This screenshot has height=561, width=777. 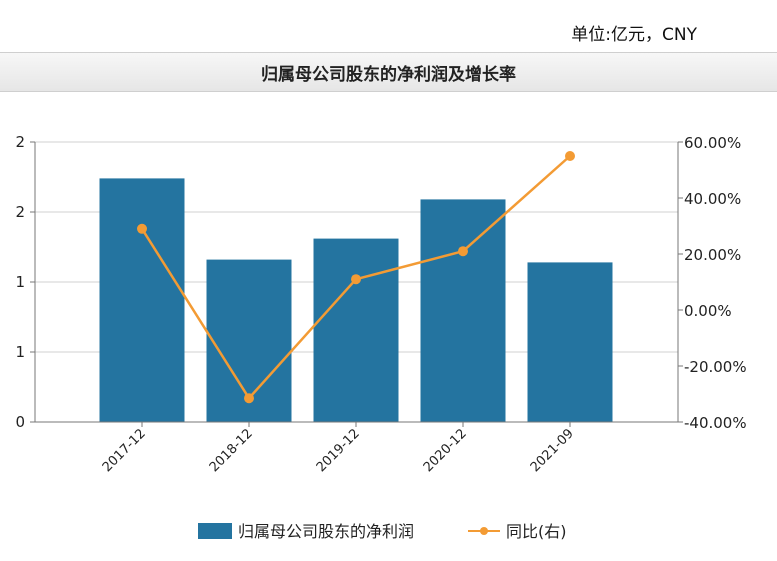 I want to click on legend-line-marker, so click(x=484, y=531).